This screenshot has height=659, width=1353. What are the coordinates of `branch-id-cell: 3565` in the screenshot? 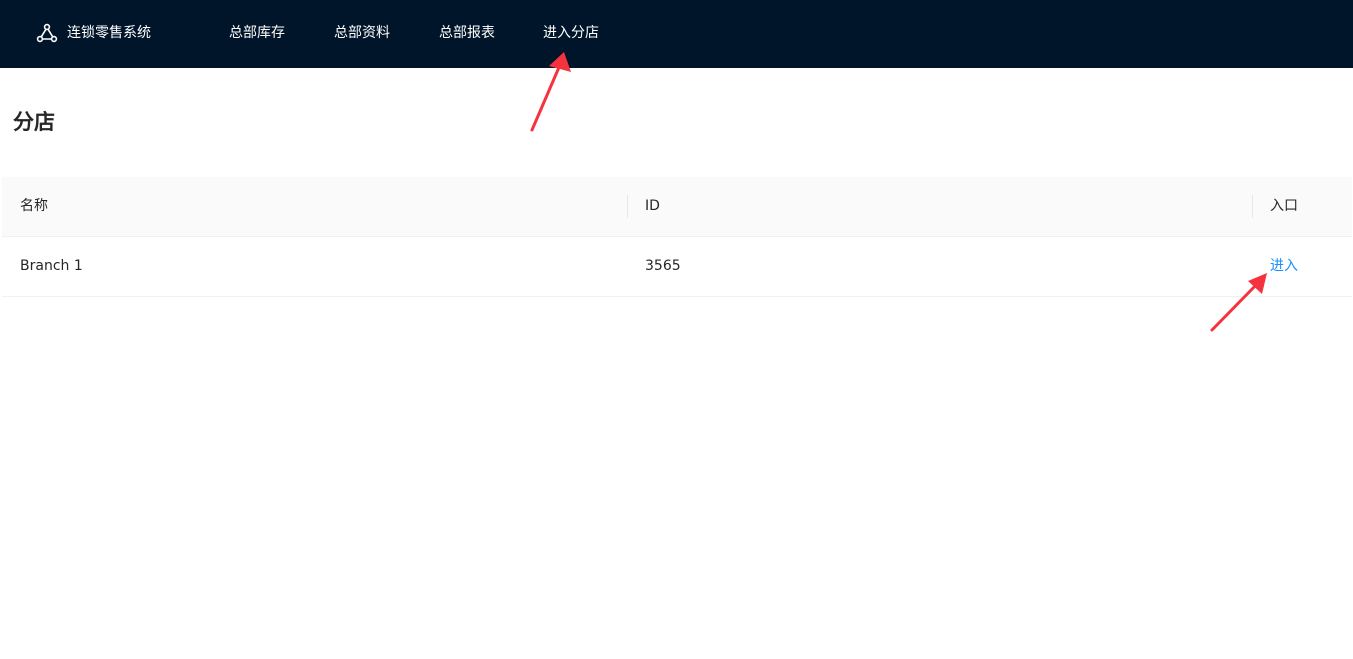 It's located at (663, 266).